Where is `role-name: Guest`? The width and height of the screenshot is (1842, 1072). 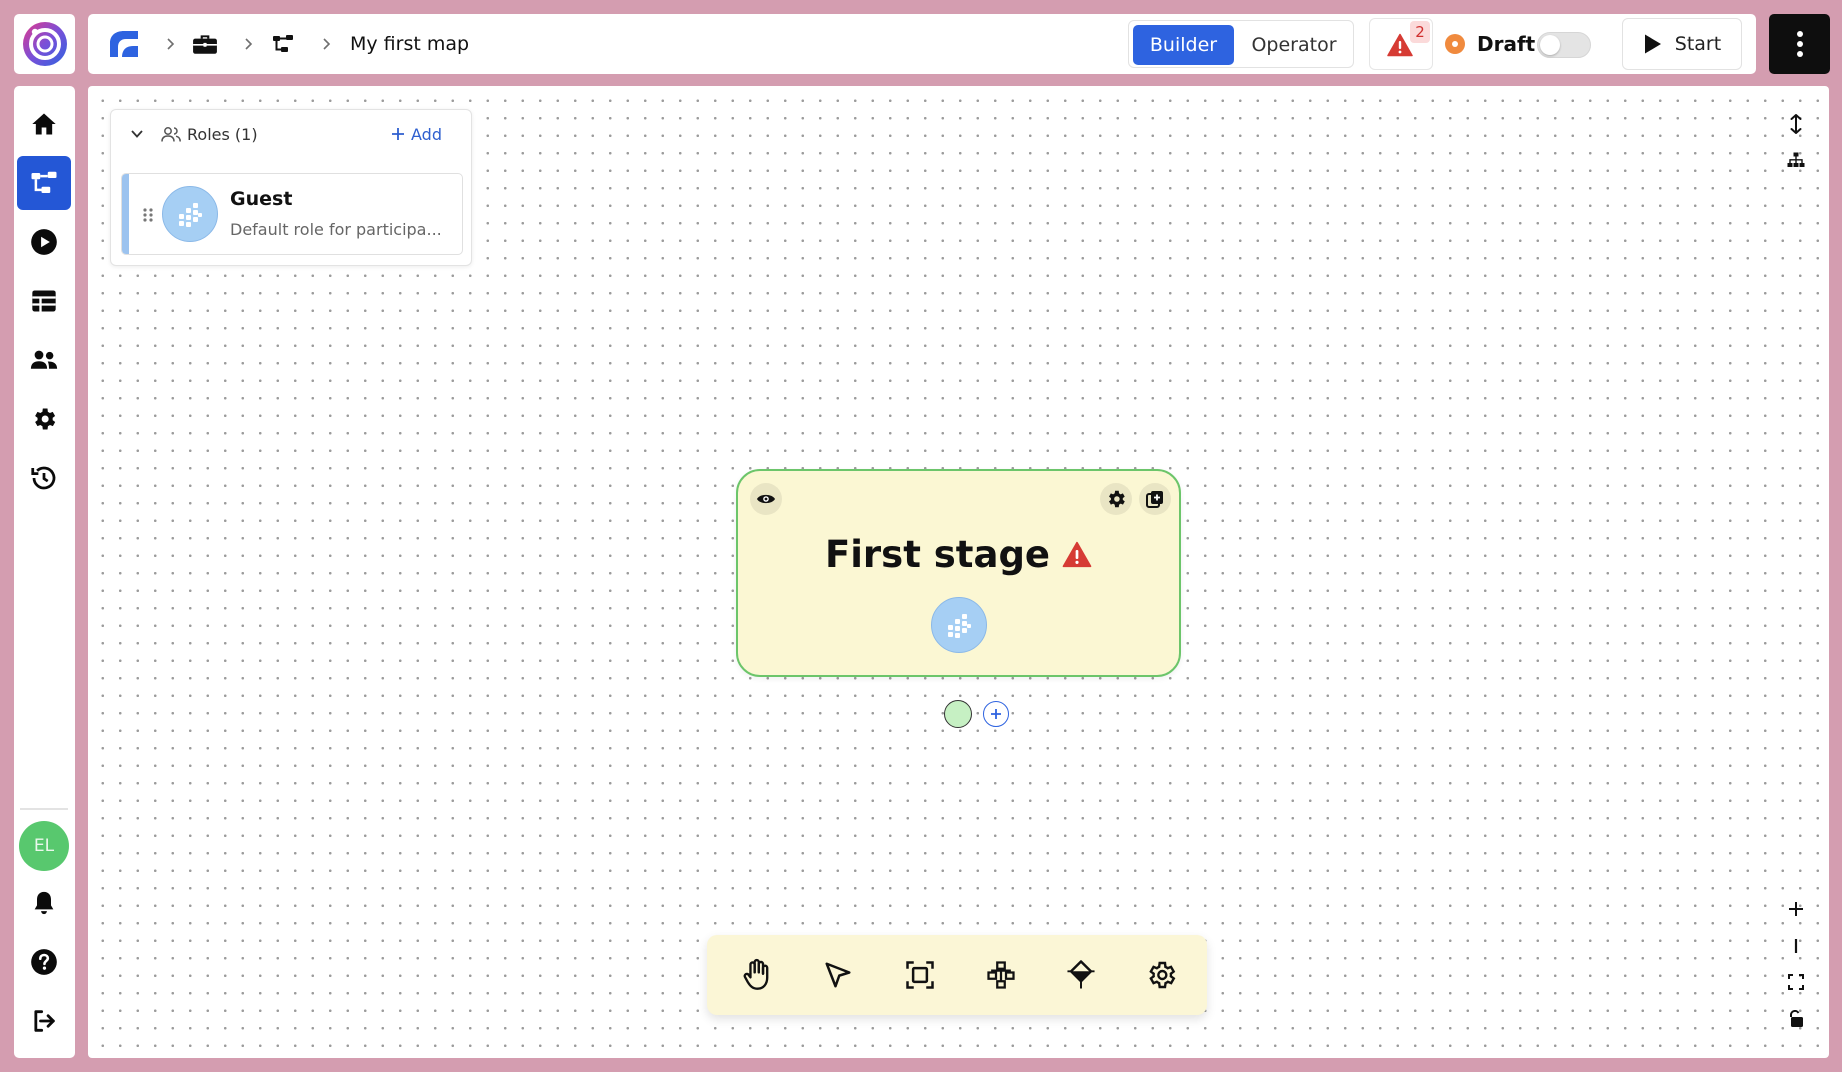
role-name: Guest is located at coordinates (261, 199).